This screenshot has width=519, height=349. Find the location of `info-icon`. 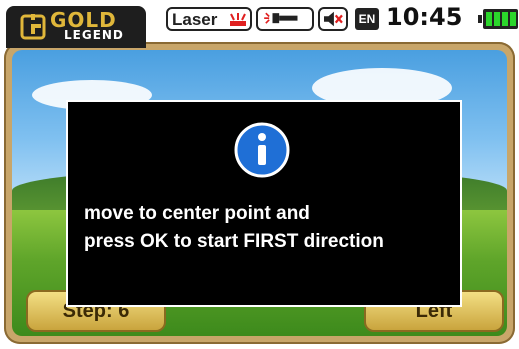

info-icon is located at coordinates (262, 150).